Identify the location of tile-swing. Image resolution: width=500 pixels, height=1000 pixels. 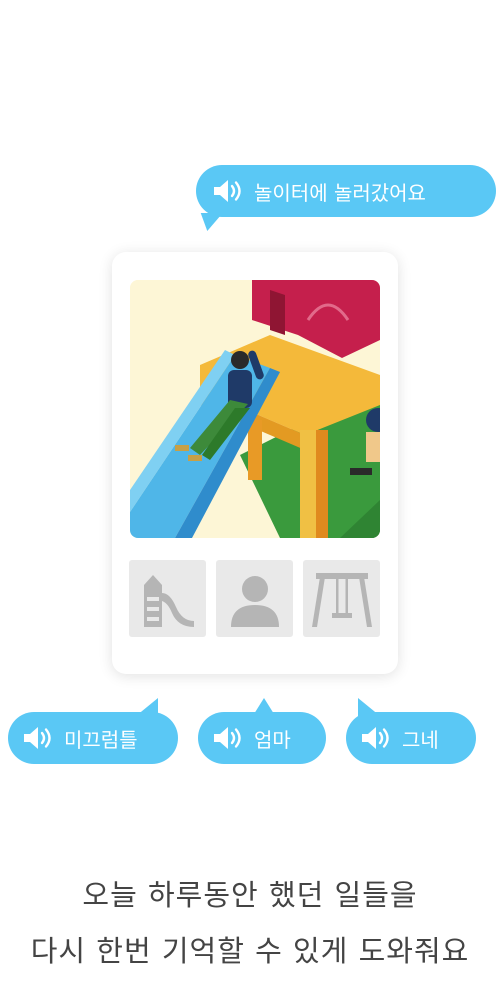
(341, 598).